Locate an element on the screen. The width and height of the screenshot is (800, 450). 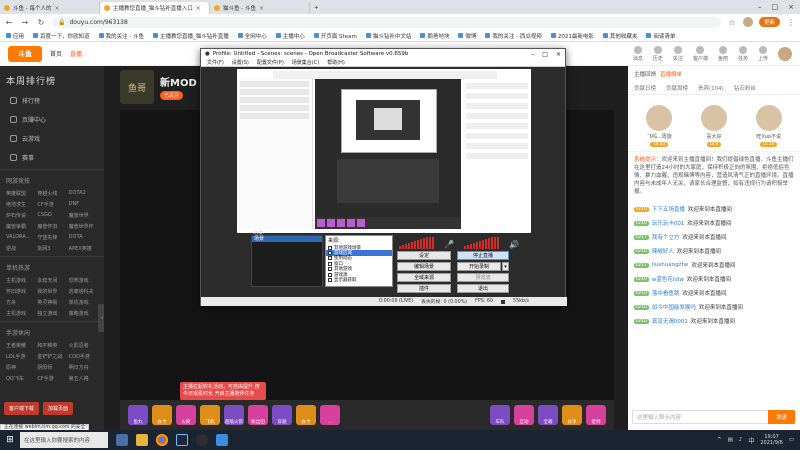
start-record-button: 开始录制 is located at coordinates (479, 266).